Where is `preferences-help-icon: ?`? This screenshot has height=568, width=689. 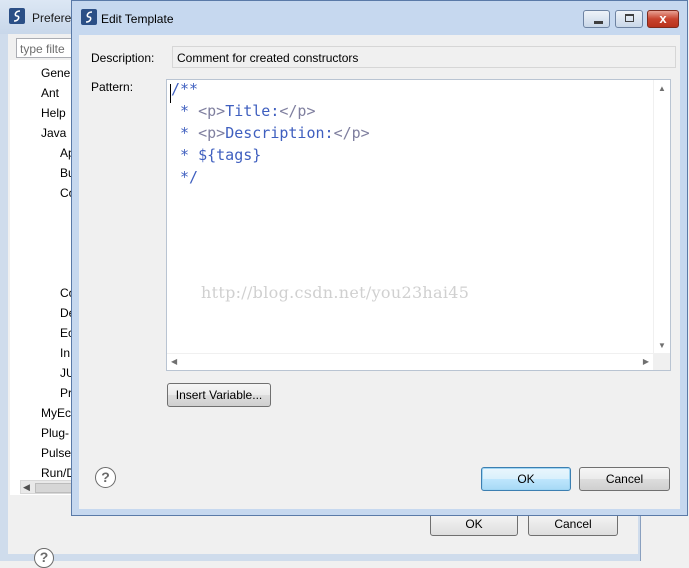 preferences-help-icon: ? is located at coordinates (44, 558).